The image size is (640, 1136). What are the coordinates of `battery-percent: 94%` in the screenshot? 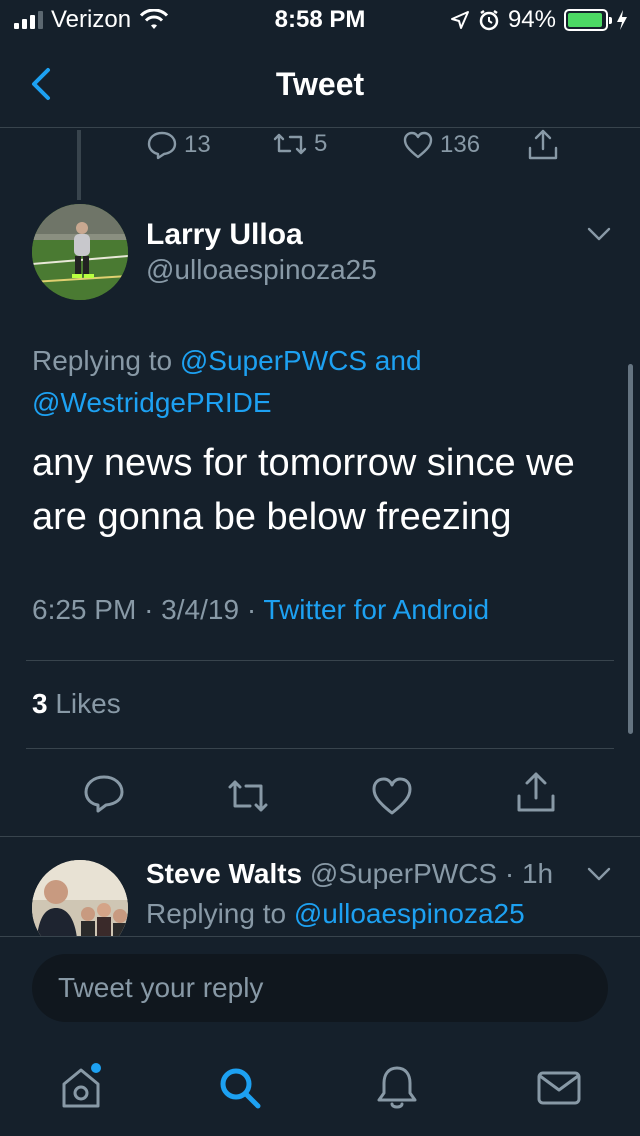 It's located at (531, 19).